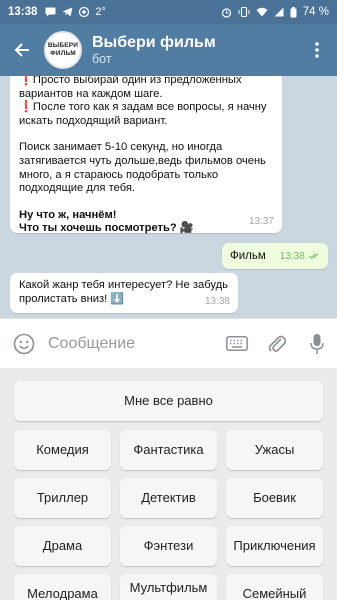  Describe the element at coordinates (168, 546) in the screenshot. I see `reply-button-fantasy: Фэнтези` at that location.